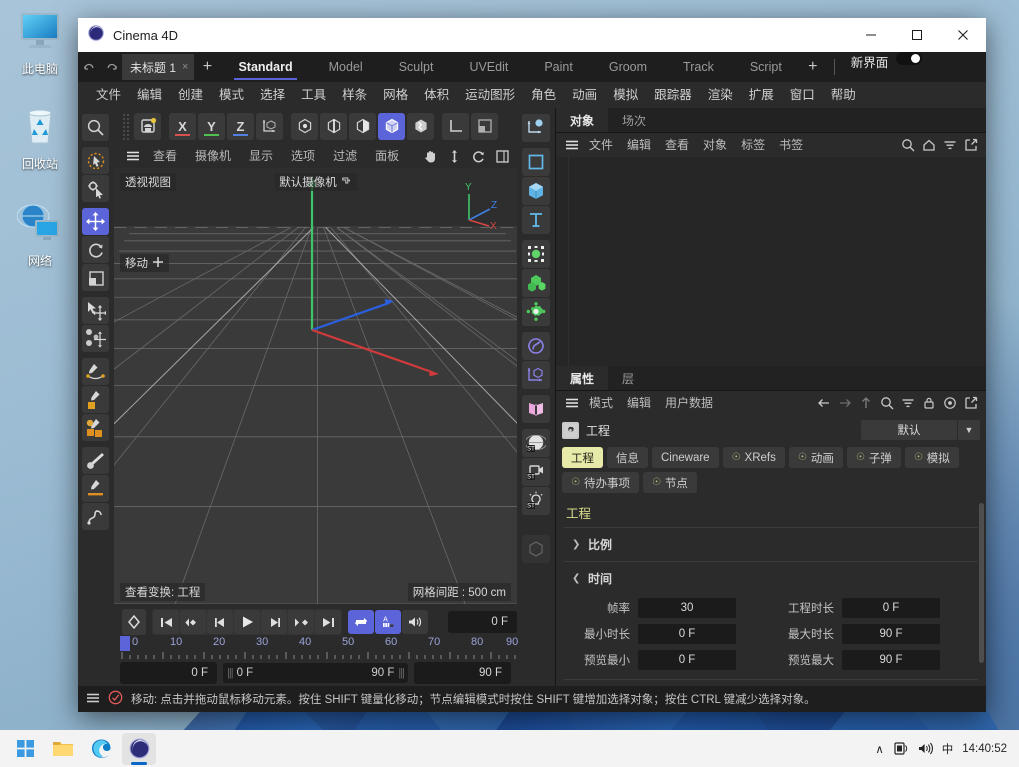 Image resolution: width=1019 pixels, height=767 pixels. Describe the element at coordinates (484, 126) in the screenshot. I see `workplane-button` at that location.